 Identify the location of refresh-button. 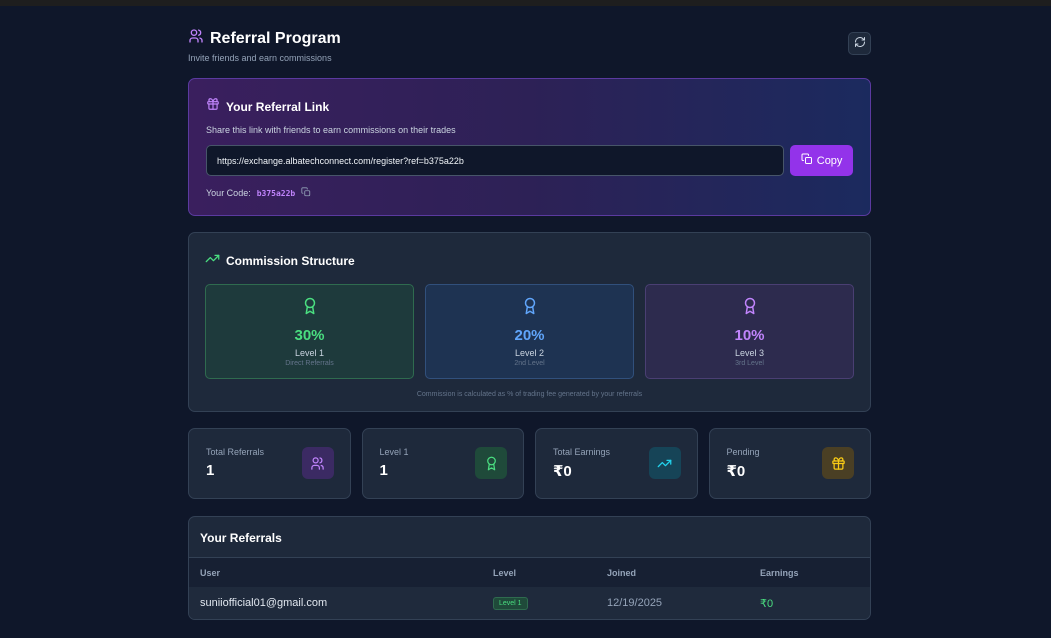
(859, 43).